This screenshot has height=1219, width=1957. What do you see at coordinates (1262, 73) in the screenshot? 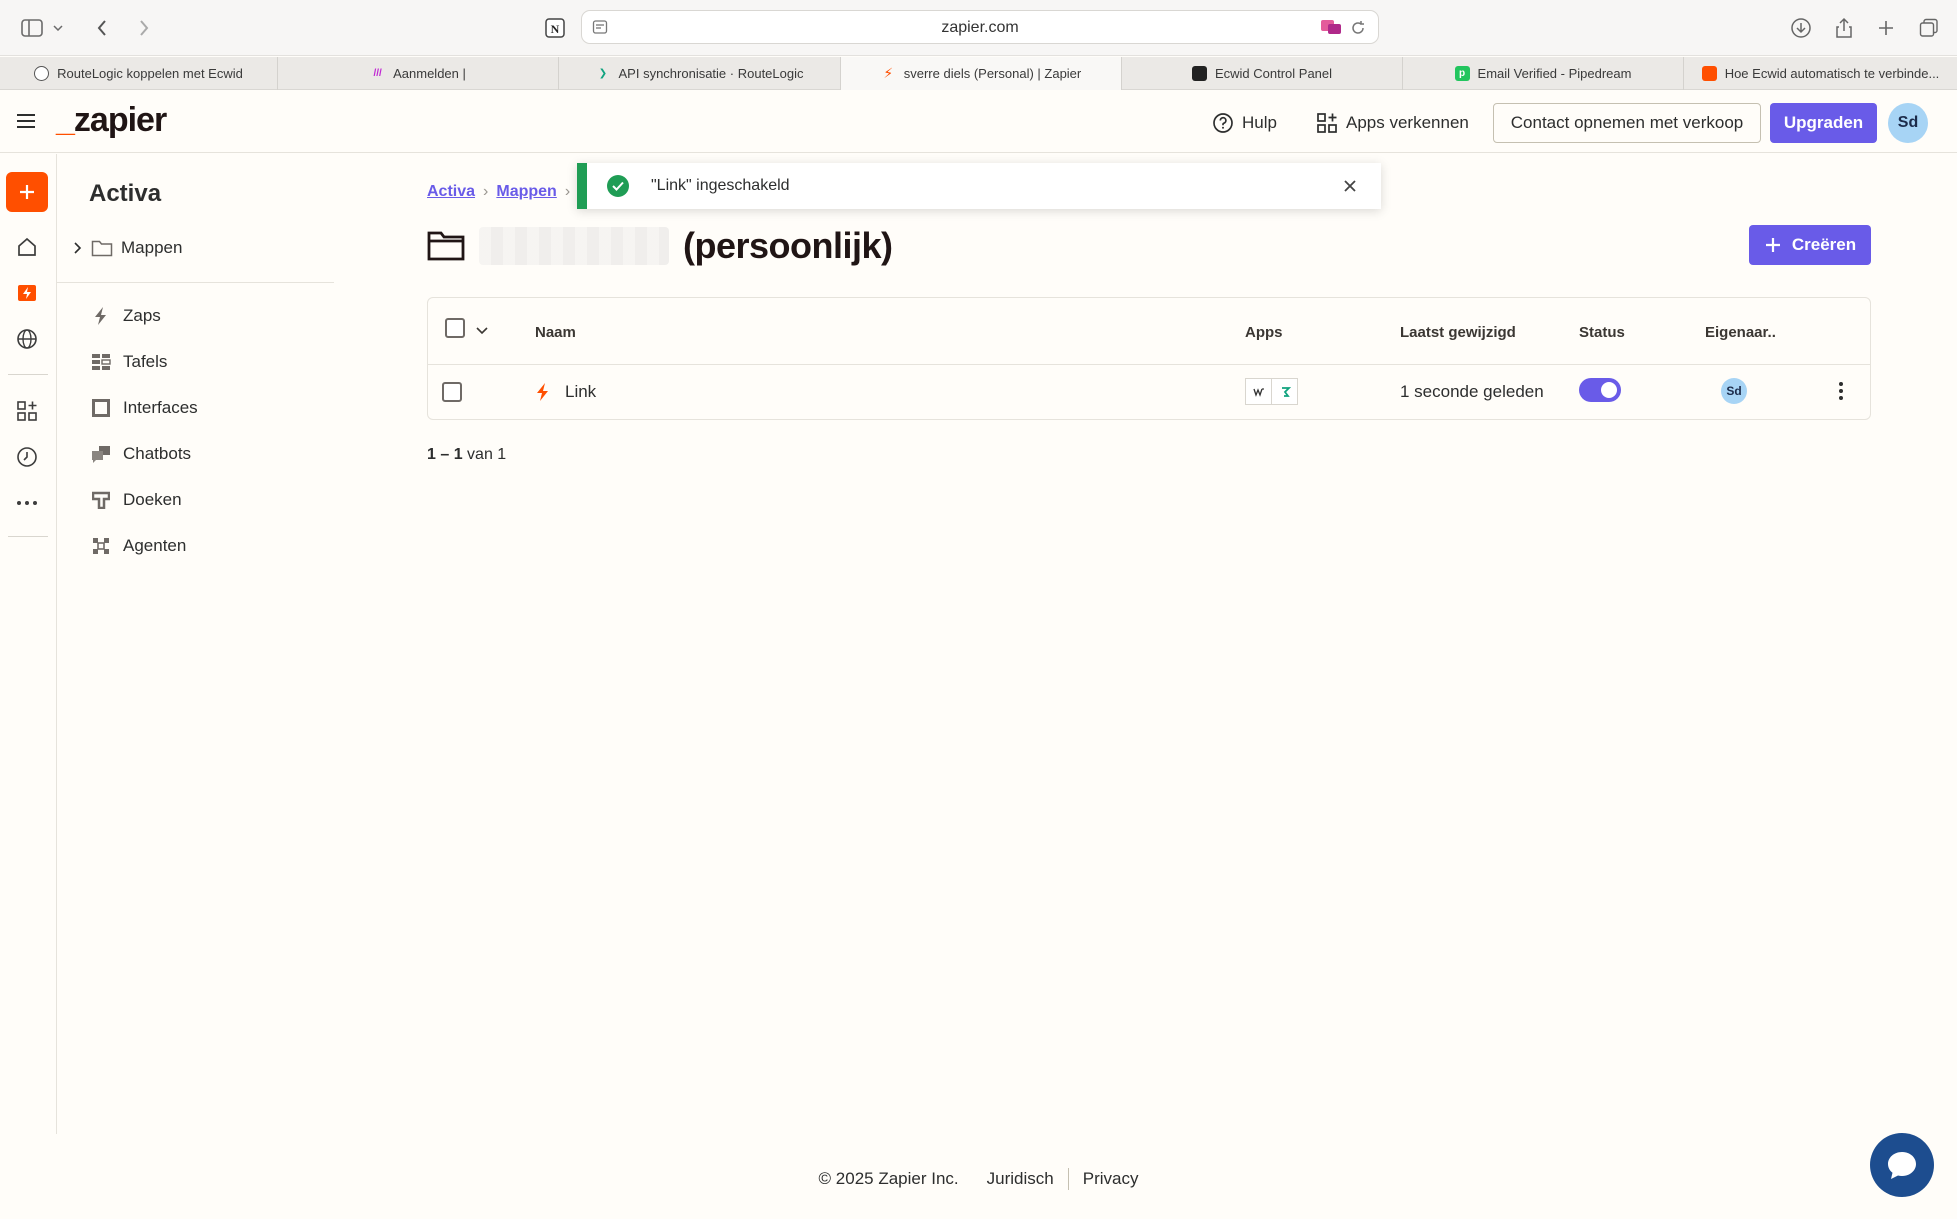
I see `browser-tab: Ecwid Control Panel` at bounding box center [1262, 73].